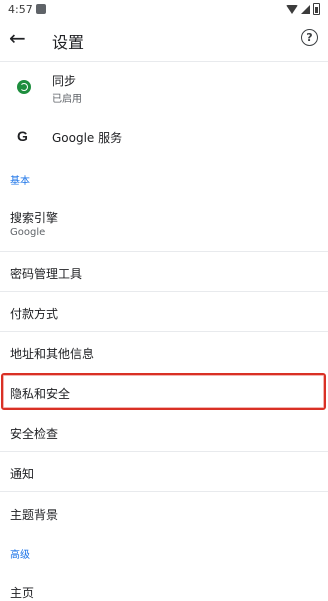 This screenshot has width=328, height=601. I want to click on settings-item-sync: 同步 已启用, so click(164, 87).